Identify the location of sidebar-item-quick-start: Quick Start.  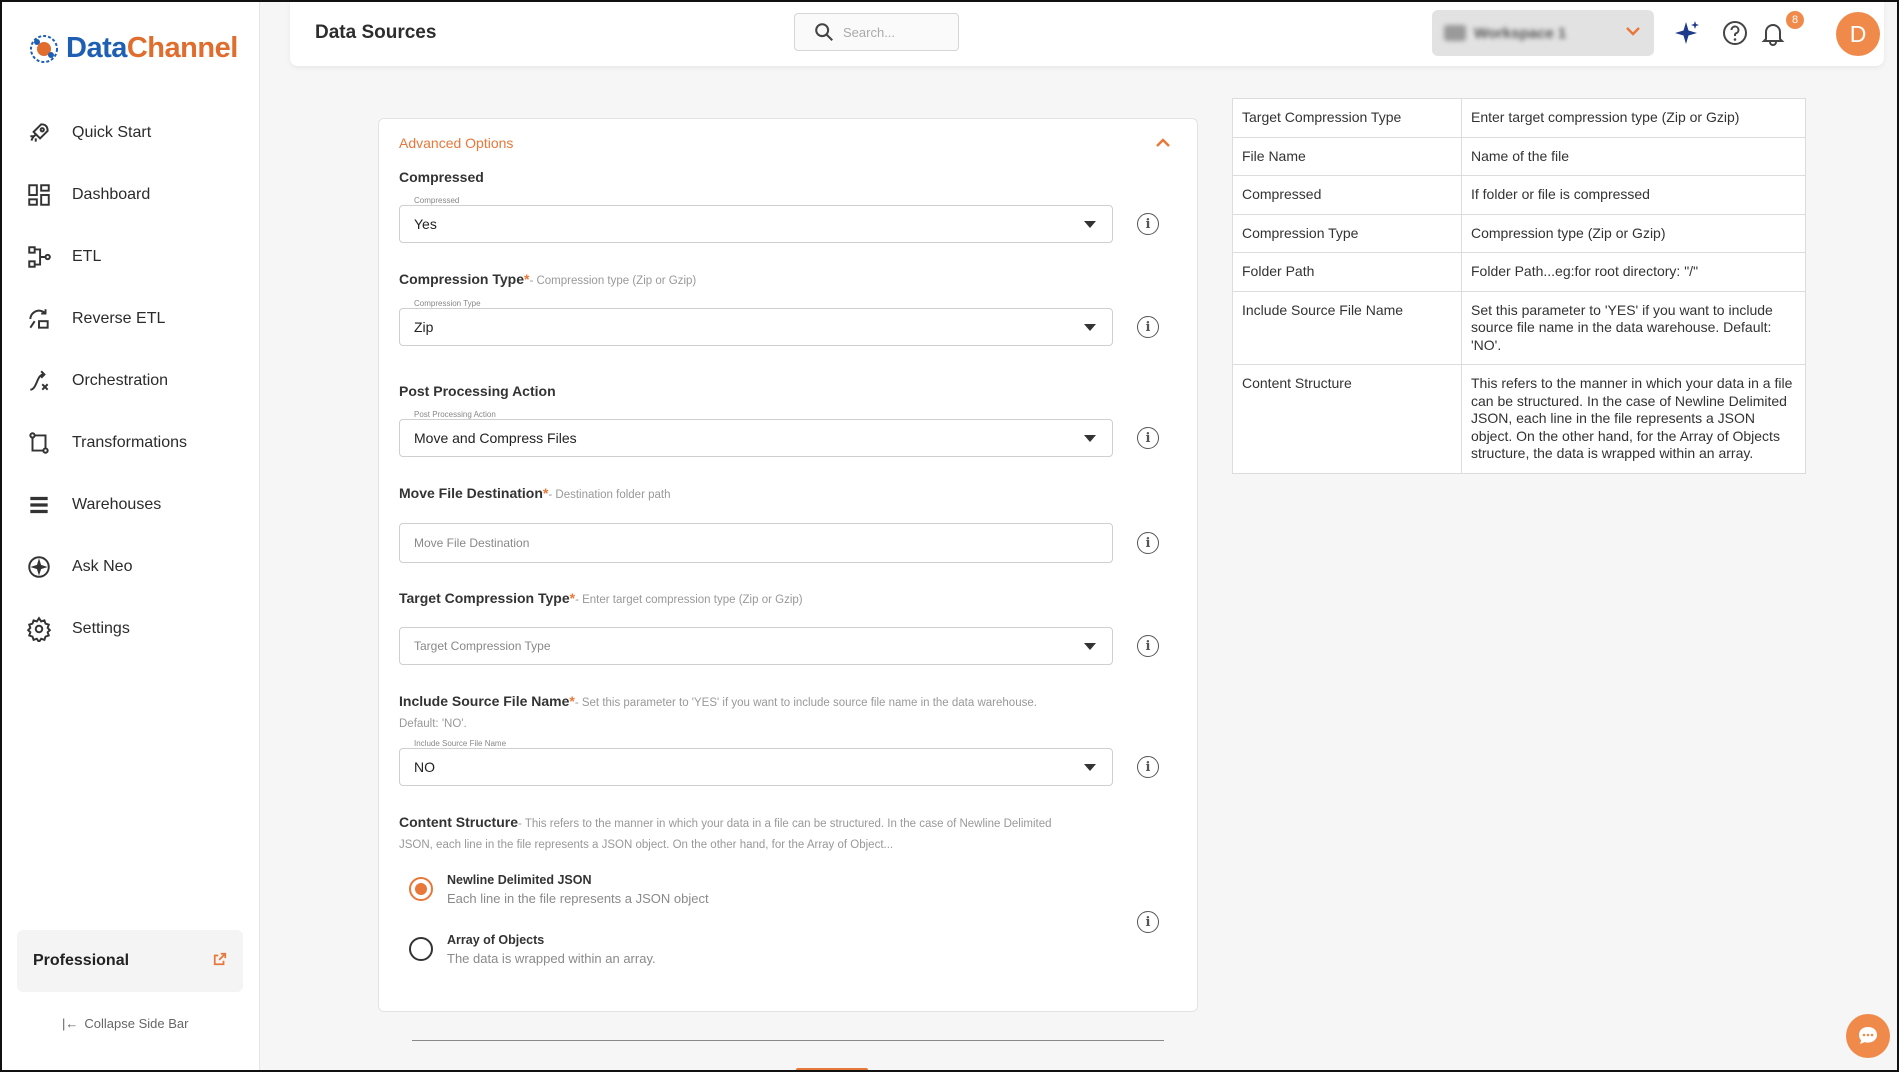
(131, 133).